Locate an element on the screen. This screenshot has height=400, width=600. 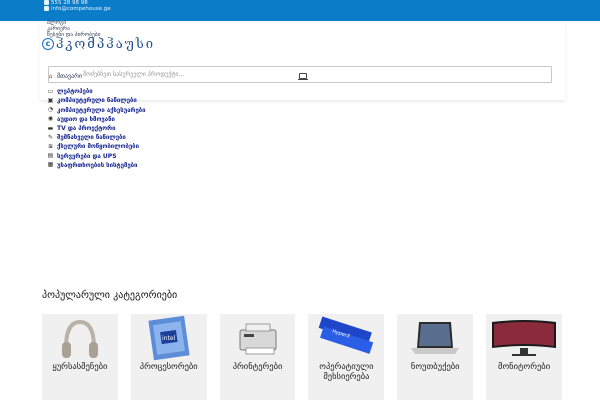
category-card-label: მონიტორები is located at coordinates (524, 367).